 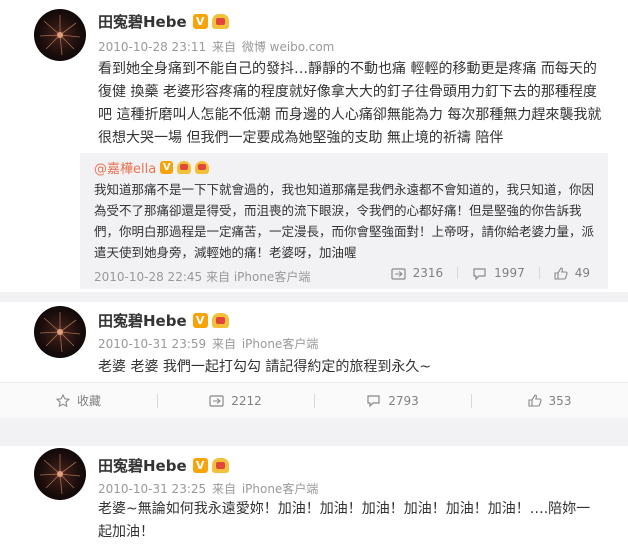 I want to click on like-count: 353, so click(x=560, y=400).